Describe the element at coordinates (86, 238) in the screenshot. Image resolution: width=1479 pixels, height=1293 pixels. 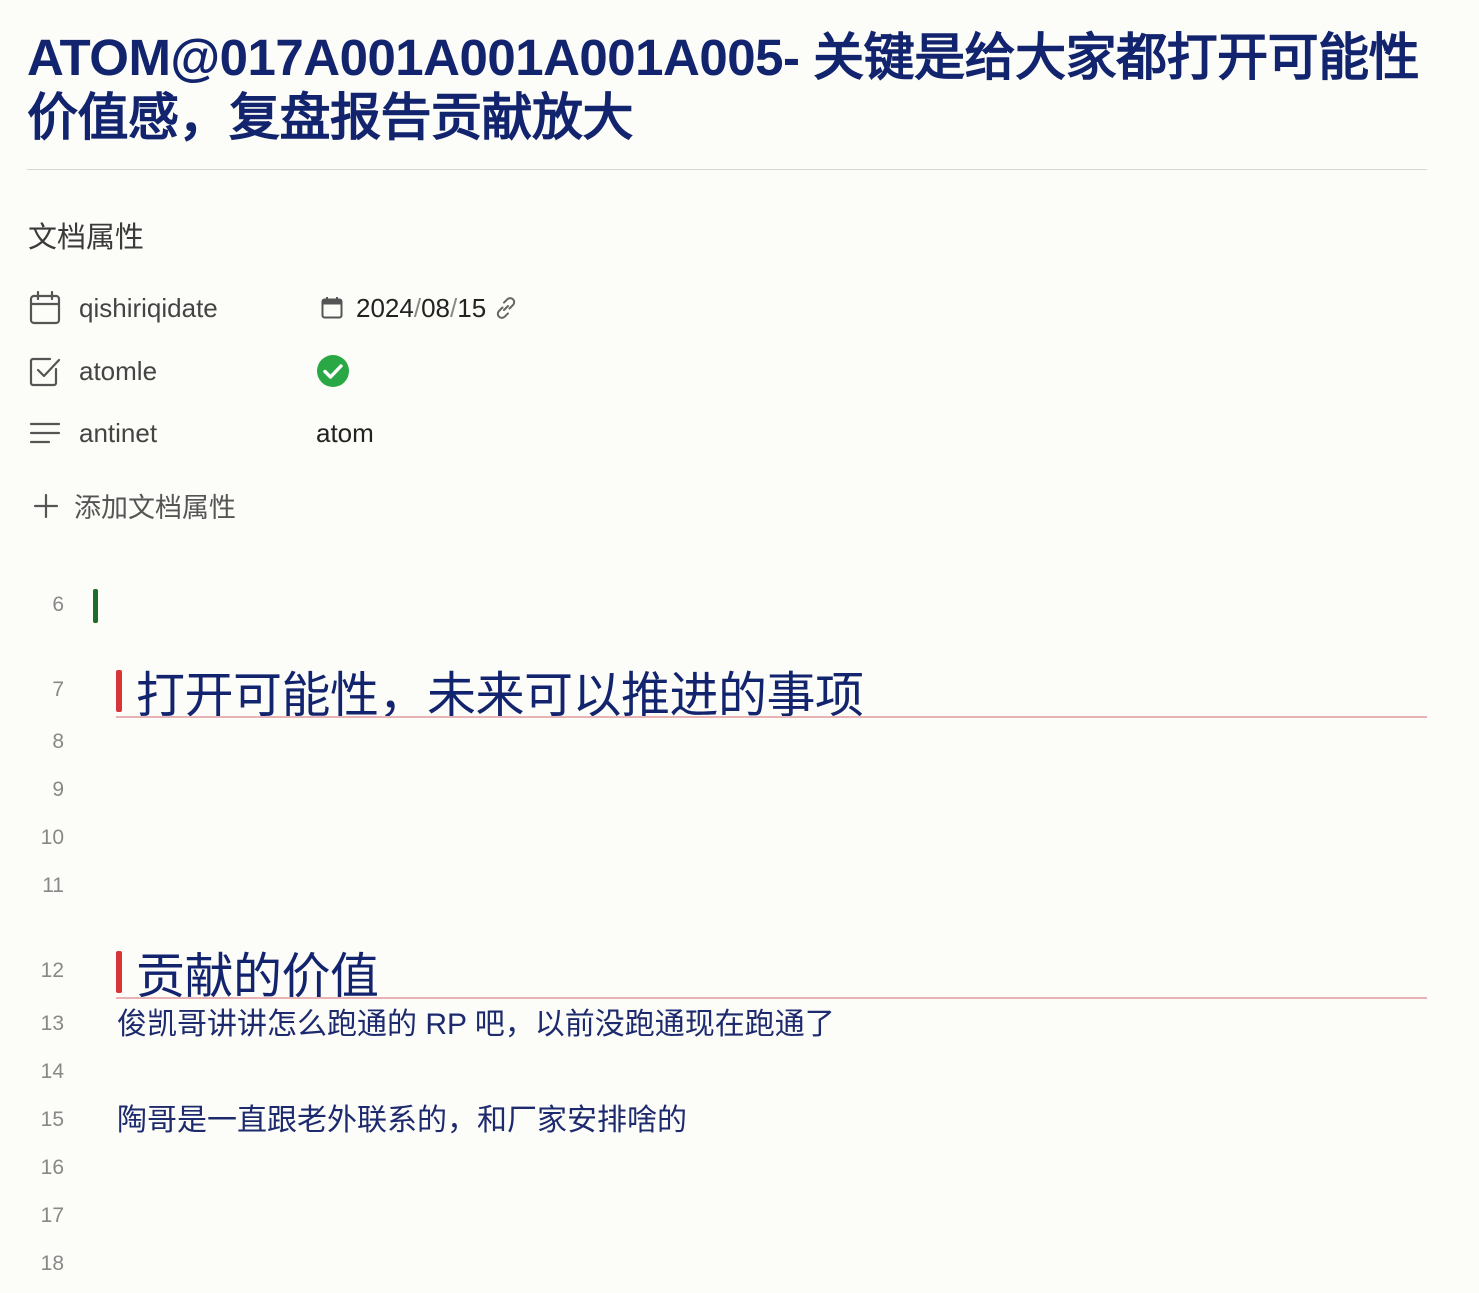
I see `properties-heading: 文档属性` at that location.